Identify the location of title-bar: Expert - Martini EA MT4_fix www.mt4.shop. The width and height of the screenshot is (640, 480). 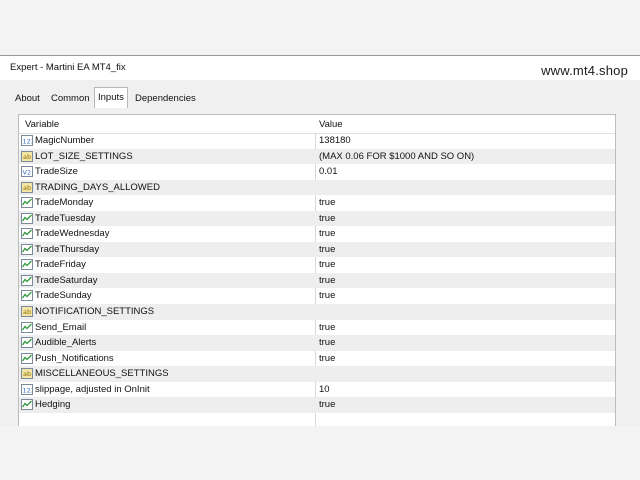
(320, 68).